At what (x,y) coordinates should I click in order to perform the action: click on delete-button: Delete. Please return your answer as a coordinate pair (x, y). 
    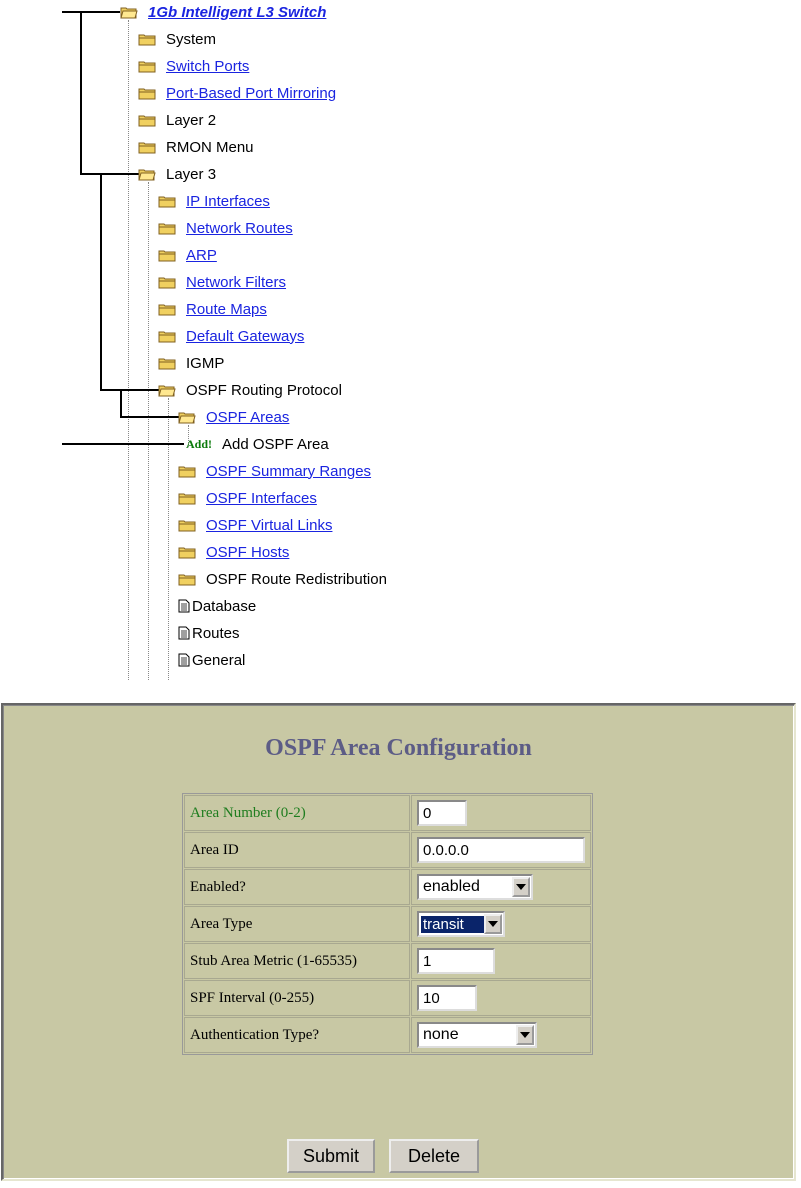
    Looking at the image, I should click on (434, 1156).